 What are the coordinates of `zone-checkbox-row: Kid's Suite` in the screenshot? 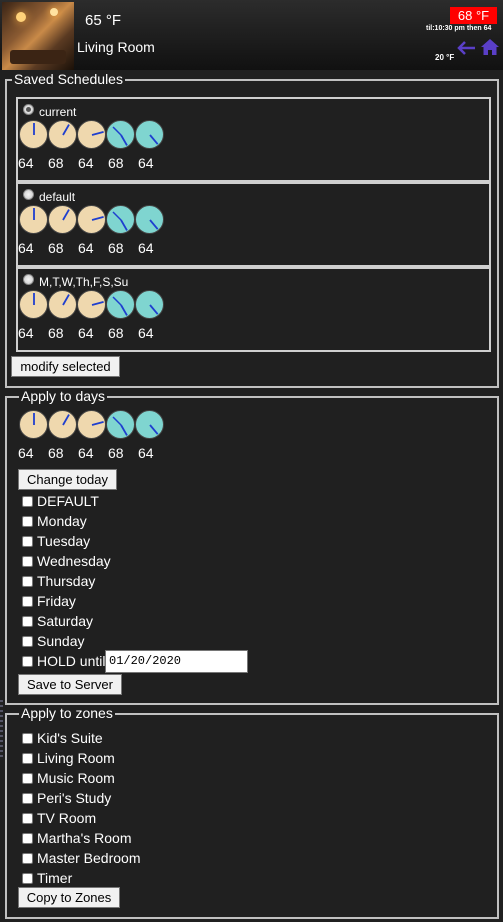 It's located at (62, 738).